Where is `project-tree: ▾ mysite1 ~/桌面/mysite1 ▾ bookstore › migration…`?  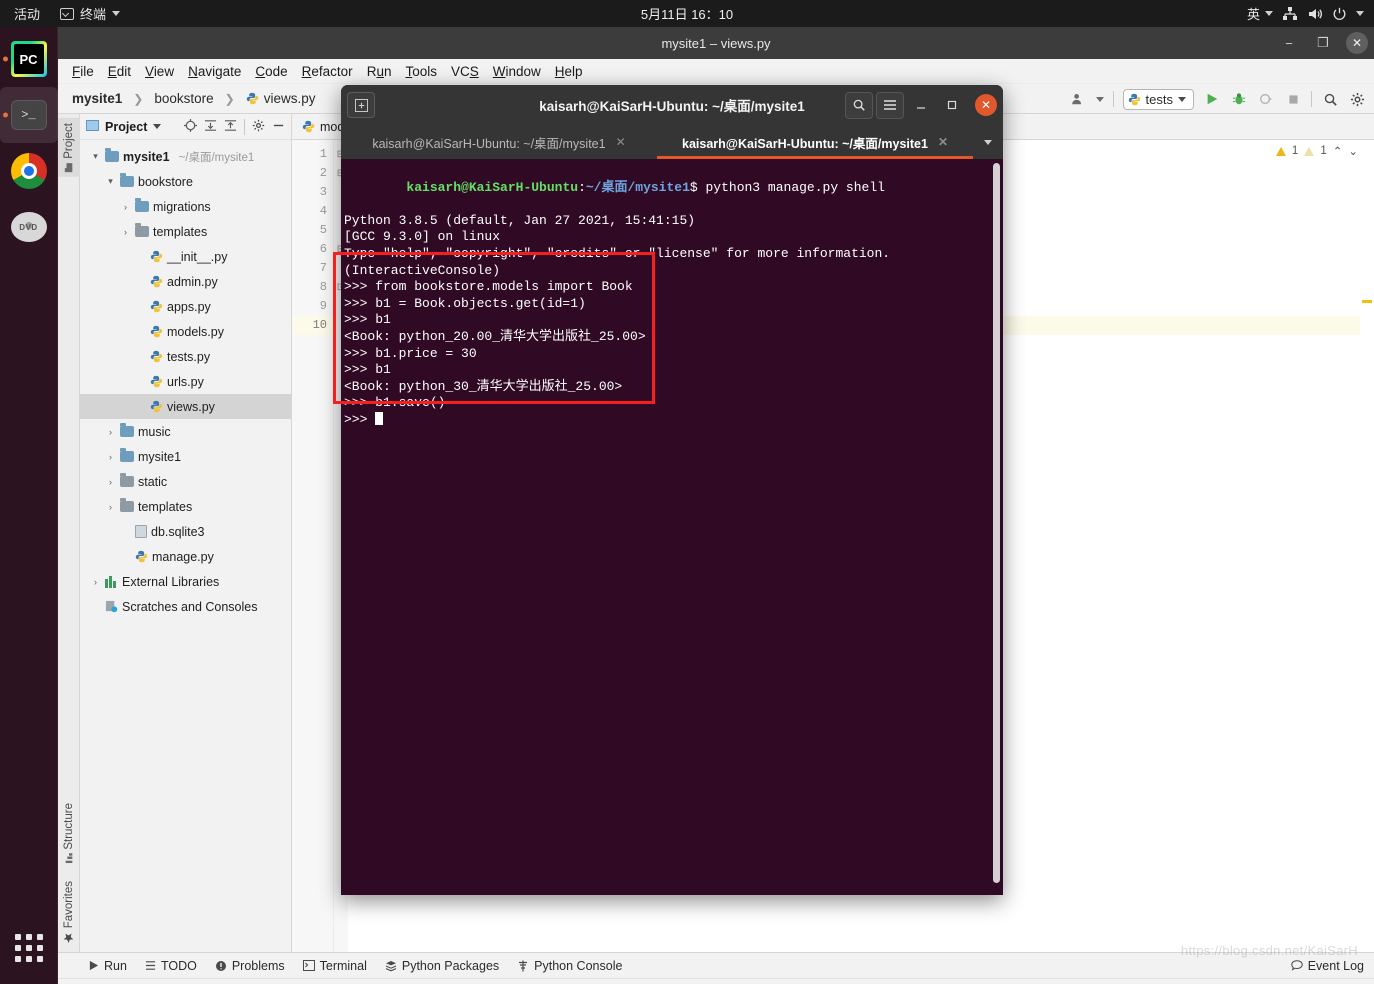
project-tree: ▾ mysite1 ~/桌面/mysite1 ▾ bookstore › migration… is located at coordinates (185, 379).